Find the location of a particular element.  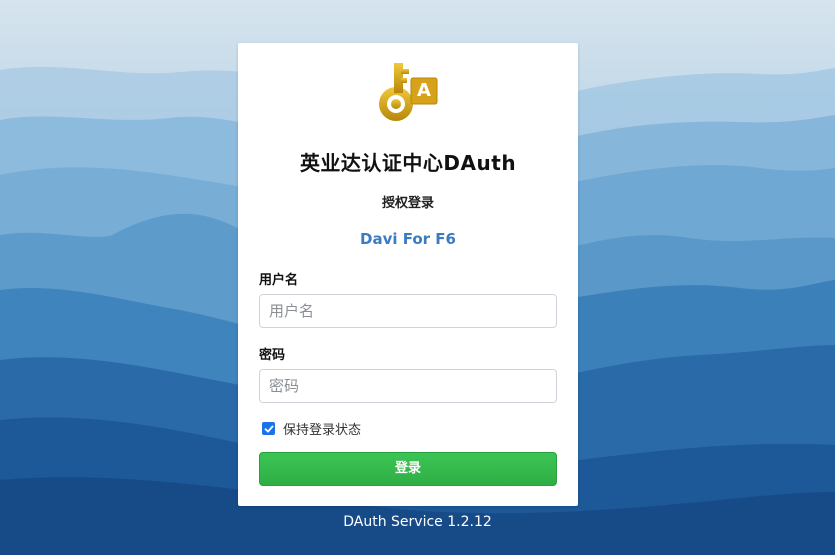

username-label: 用户名 is located at coordinates (279, 280).